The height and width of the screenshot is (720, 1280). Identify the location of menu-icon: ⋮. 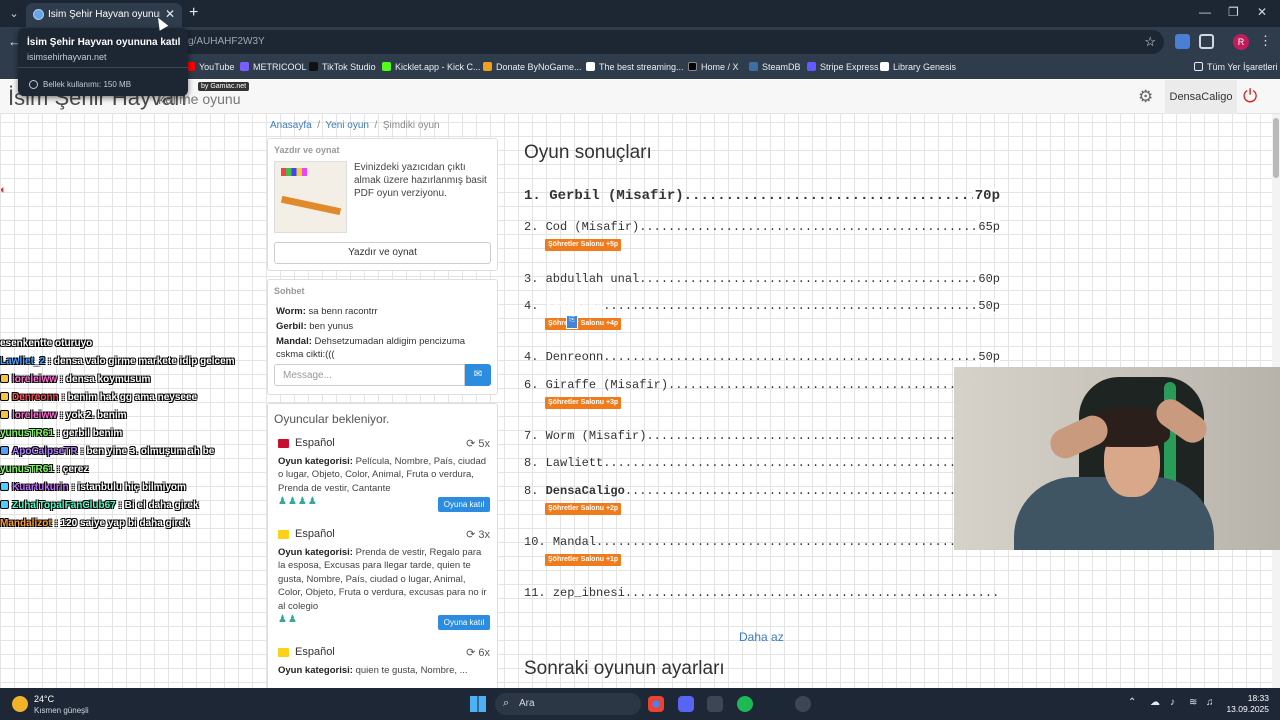
(1265, 41).